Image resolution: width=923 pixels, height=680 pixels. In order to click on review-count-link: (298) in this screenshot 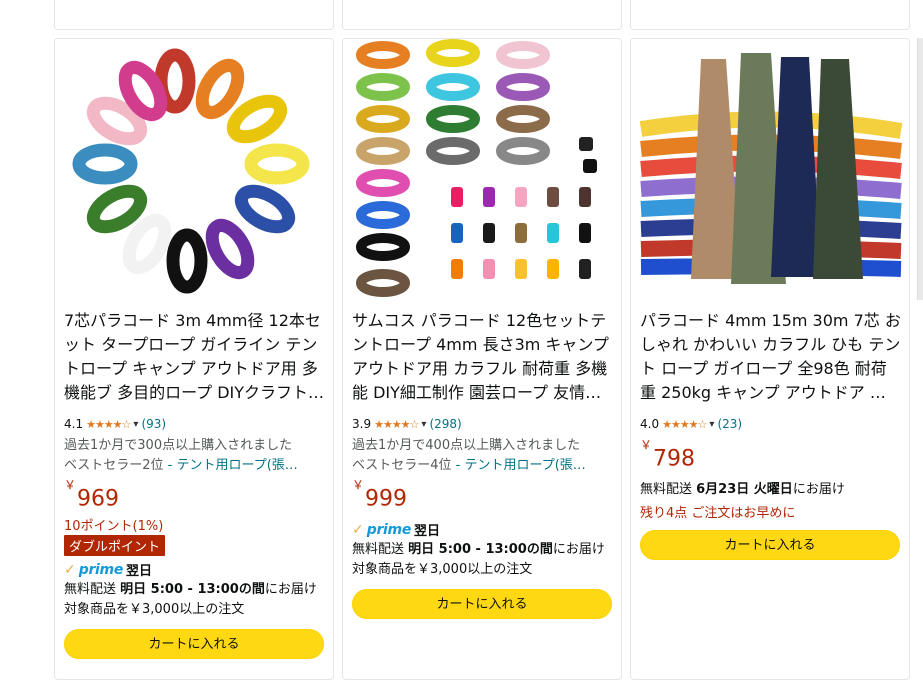, I will do `click(445, 424)`.